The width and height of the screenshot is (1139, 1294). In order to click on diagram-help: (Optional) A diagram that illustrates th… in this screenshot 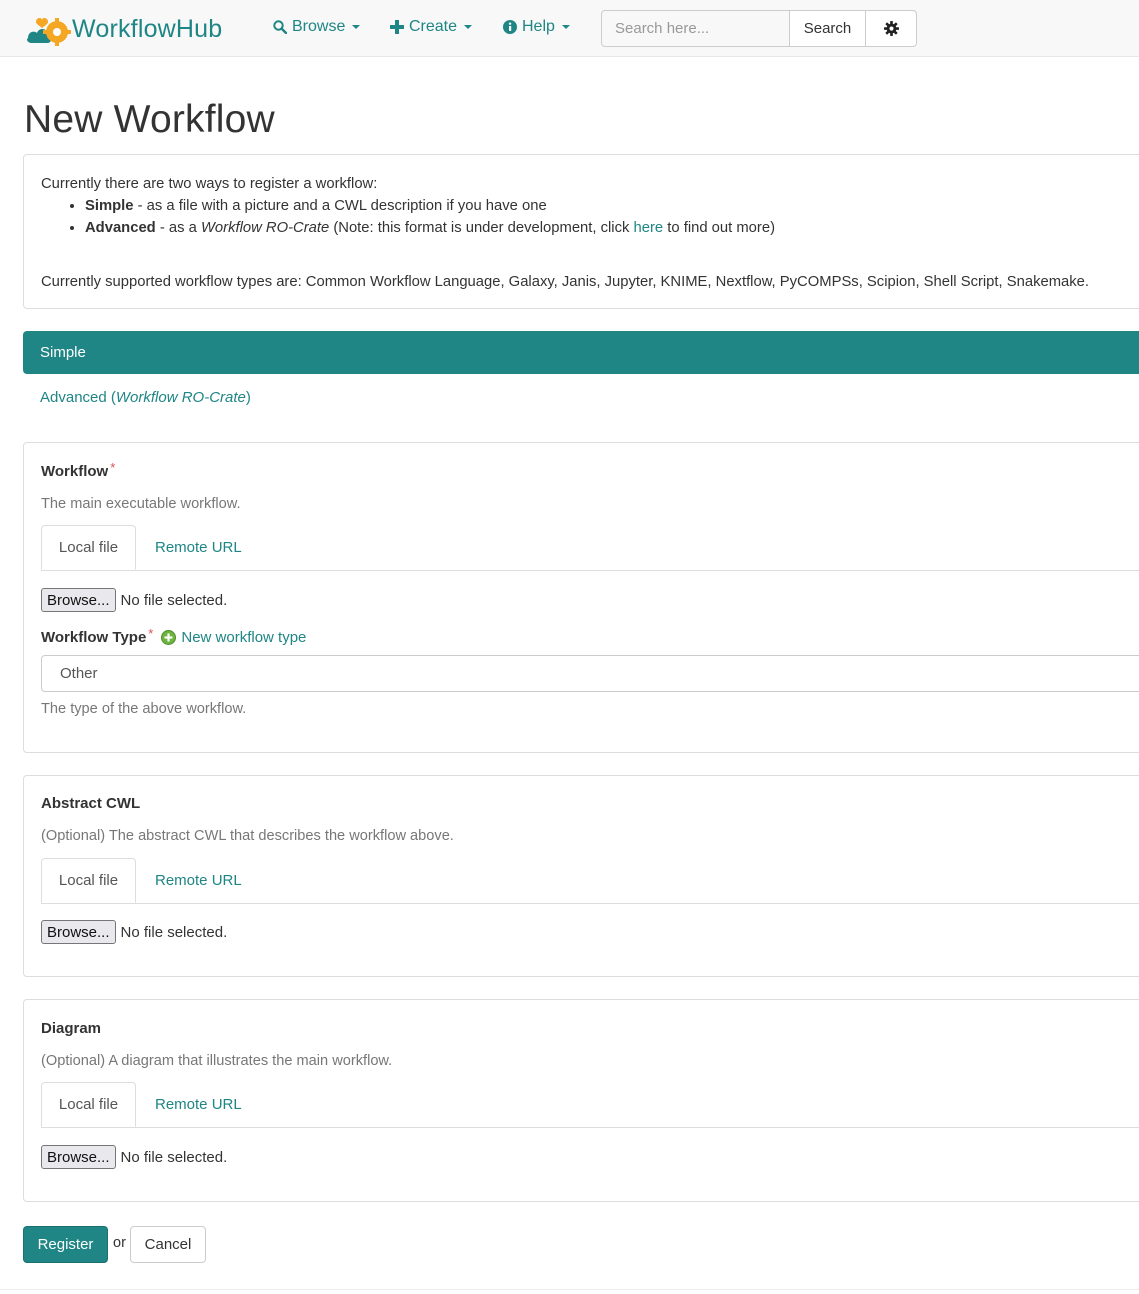, I will do `click(217, 1061)`.